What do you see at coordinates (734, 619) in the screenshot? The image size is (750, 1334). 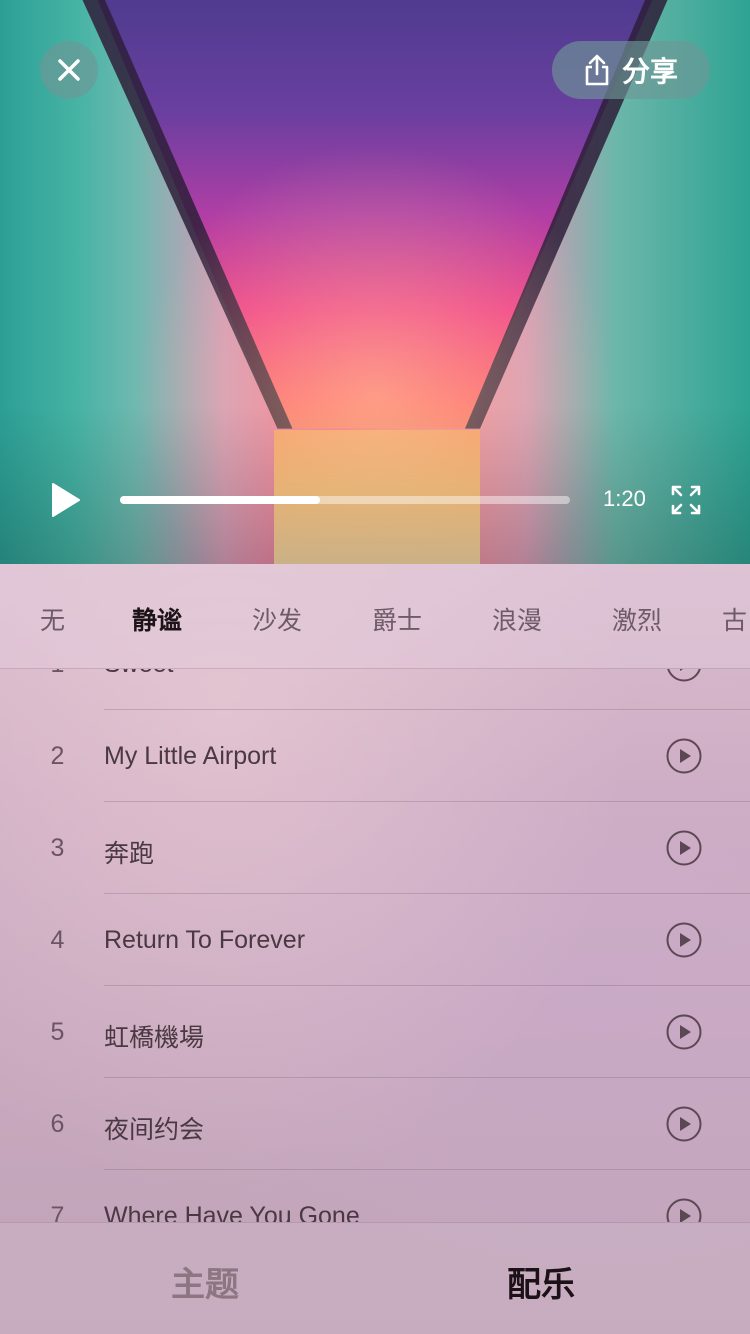 I see `style-tab-classic: 古` at bounding box center [734, 619].